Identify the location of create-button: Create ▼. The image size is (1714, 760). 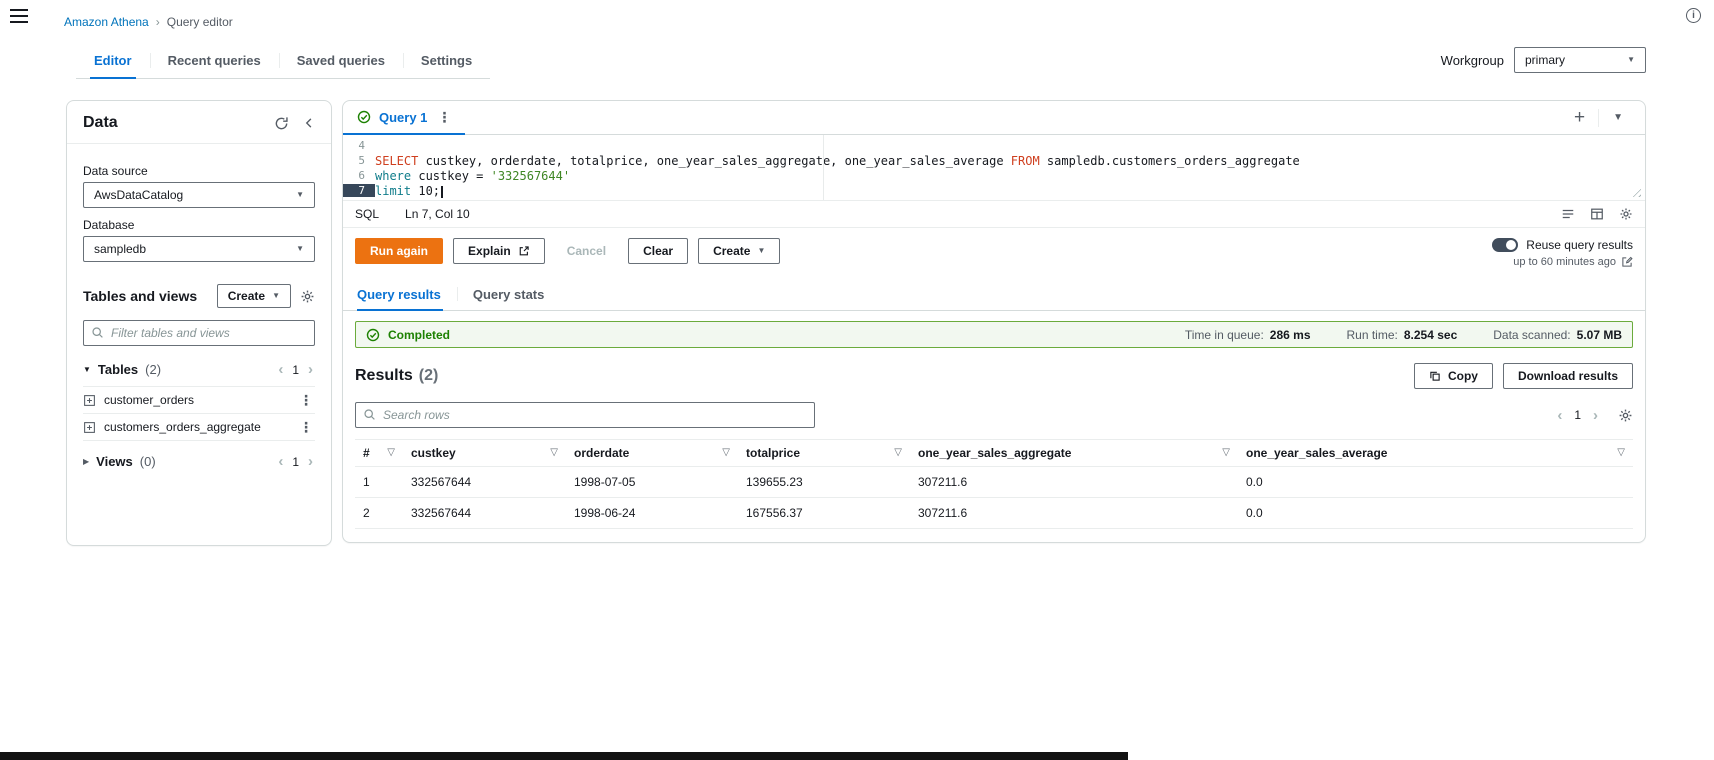
(253, 296).